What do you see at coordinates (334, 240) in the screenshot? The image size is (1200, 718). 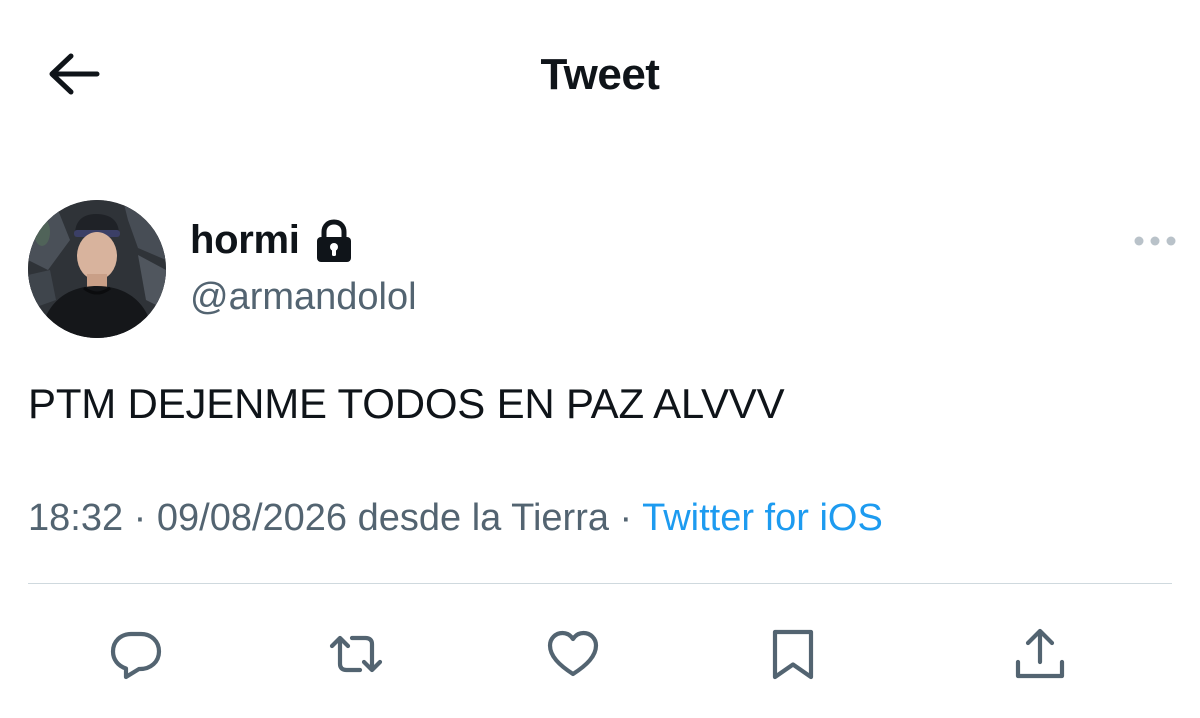 I see `lock-icon` at bounding box center [334, 240].